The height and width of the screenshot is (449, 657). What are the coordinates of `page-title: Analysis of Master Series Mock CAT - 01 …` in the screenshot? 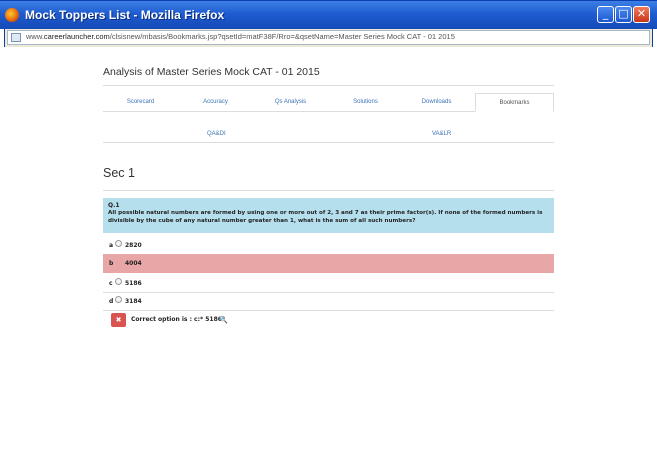 It's located at (211, 72).